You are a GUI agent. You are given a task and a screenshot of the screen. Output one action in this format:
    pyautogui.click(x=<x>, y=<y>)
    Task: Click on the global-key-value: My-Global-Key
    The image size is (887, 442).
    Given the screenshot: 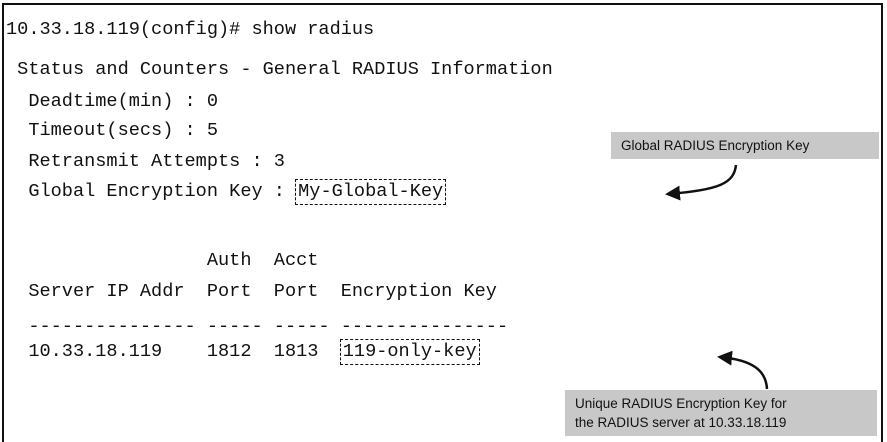 What is the action you would take?
    pyautogui.click(x=371, y=192)
    